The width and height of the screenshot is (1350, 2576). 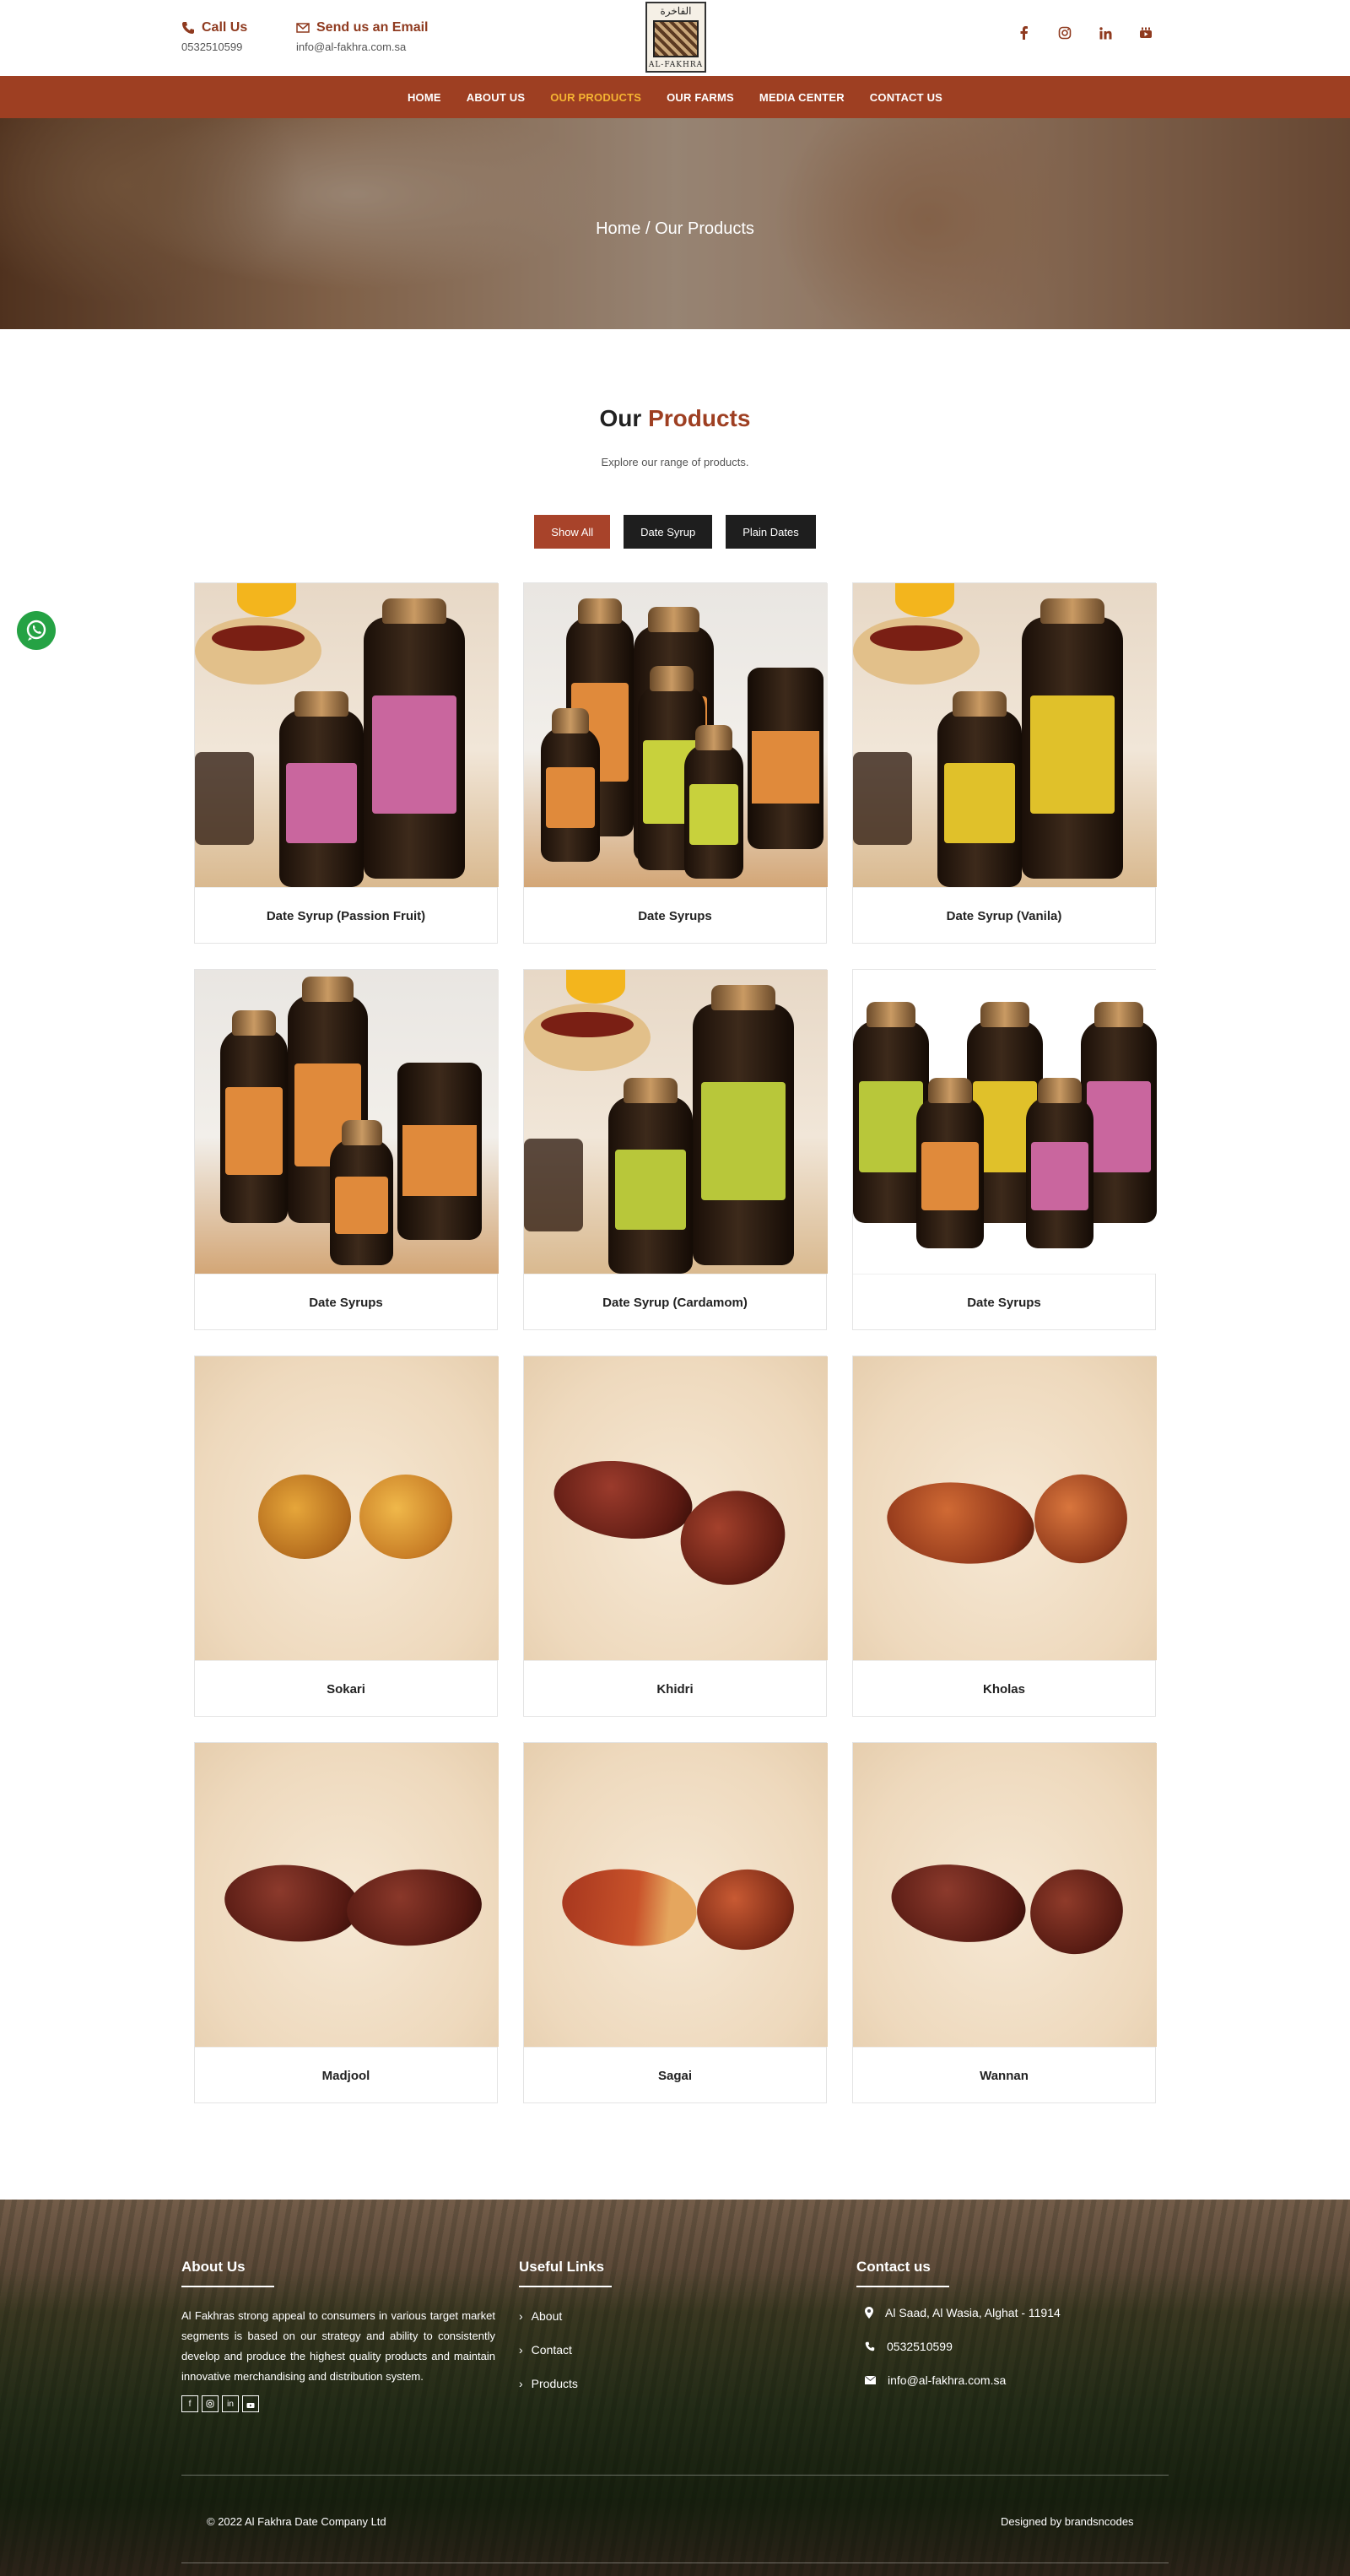 I want to click on nav-home: HOME, so click(x=424, y=97).